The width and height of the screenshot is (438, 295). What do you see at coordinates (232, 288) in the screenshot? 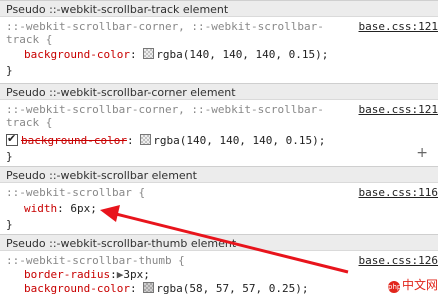
I see `property-value: rgba(58, 57, 57, 0.25);` at bounding box center [232, 288].